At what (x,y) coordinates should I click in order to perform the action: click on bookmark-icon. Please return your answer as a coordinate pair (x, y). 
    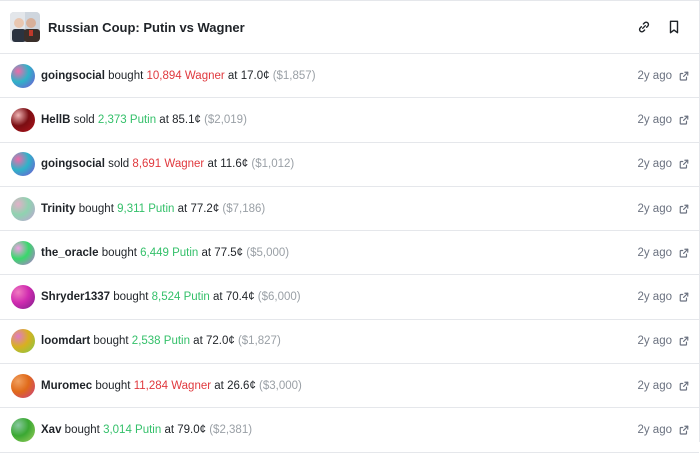
    Looking at the image, I should click on (674, 27).